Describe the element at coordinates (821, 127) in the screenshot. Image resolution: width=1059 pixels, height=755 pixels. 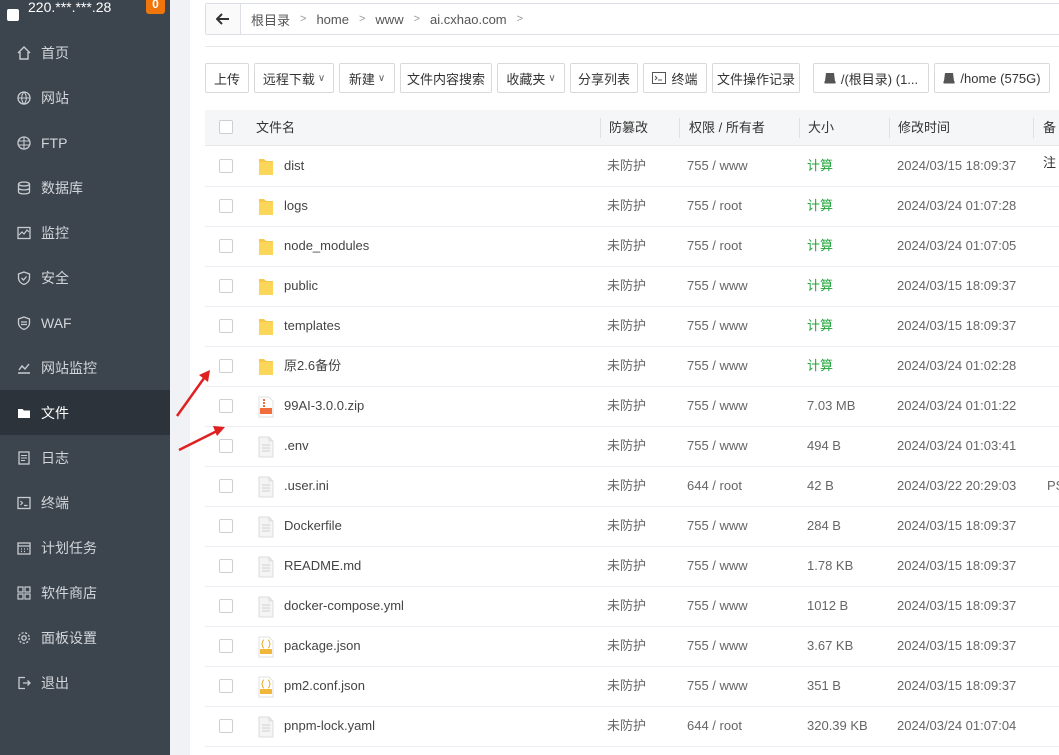
I see `column-header-size: 大小` at that location.